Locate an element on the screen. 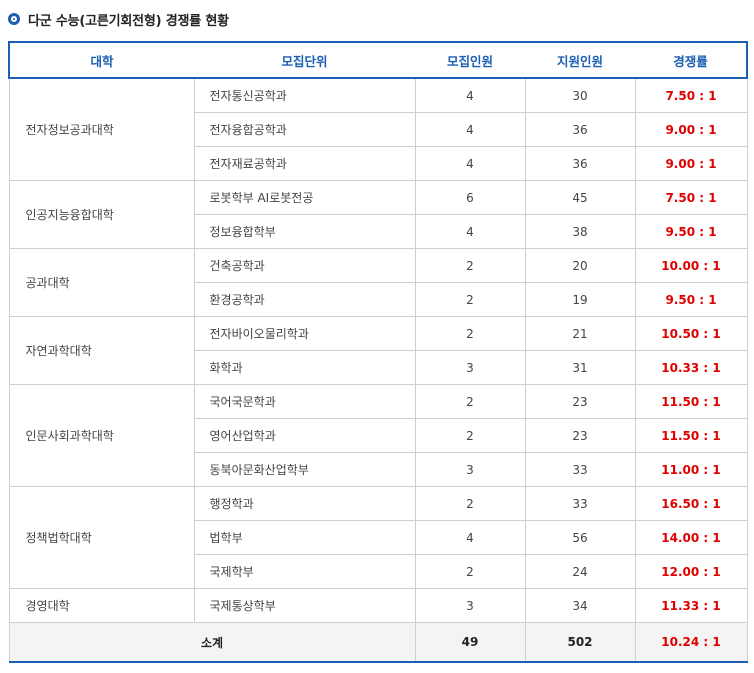 The height and width of the screenshot is (673, 754). ratio-cell: 12.00 : 1 is located at coordinates (691, 571).